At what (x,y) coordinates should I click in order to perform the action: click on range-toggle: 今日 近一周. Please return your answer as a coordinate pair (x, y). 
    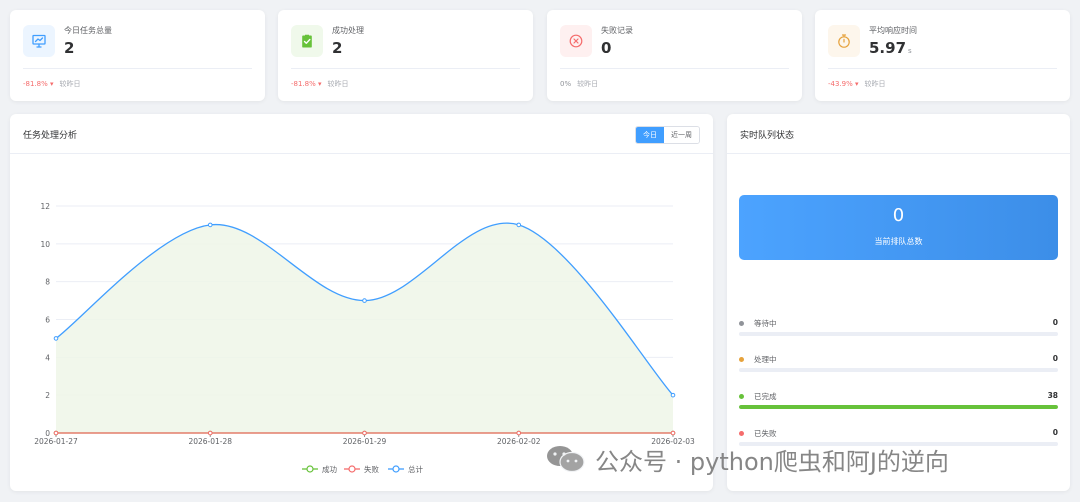
    Looking at the image, I should click on (667, 135).